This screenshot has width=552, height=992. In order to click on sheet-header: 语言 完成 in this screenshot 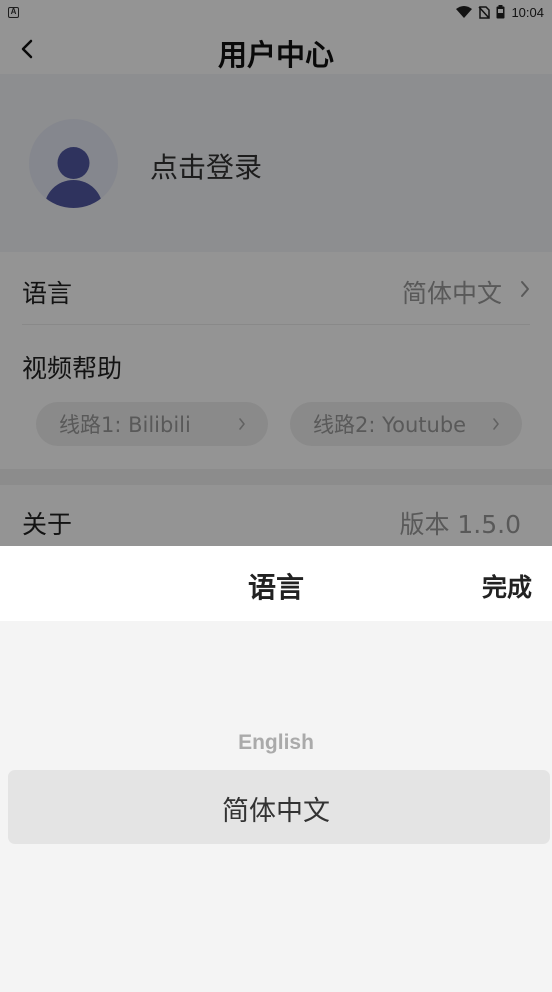, I will do `click(276, 583)`.